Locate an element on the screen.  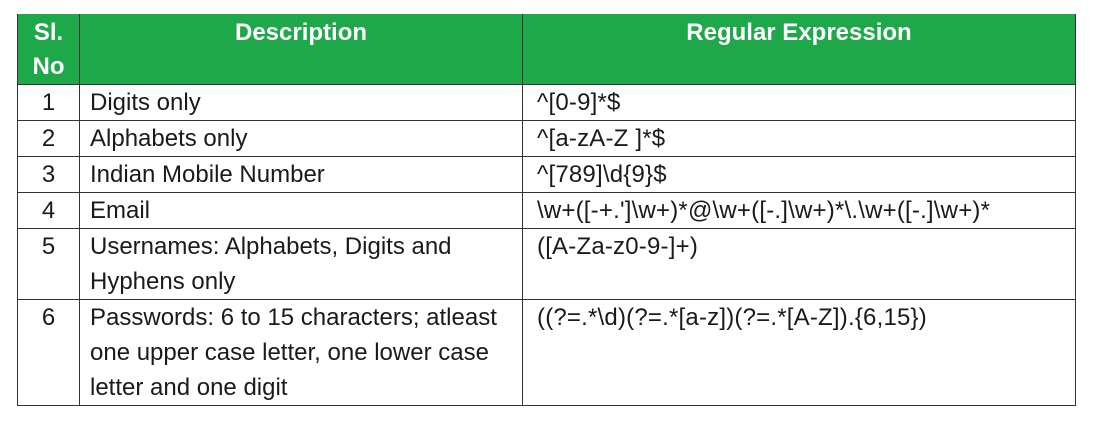
row-number: 5 is located at coordinates (48, 264).